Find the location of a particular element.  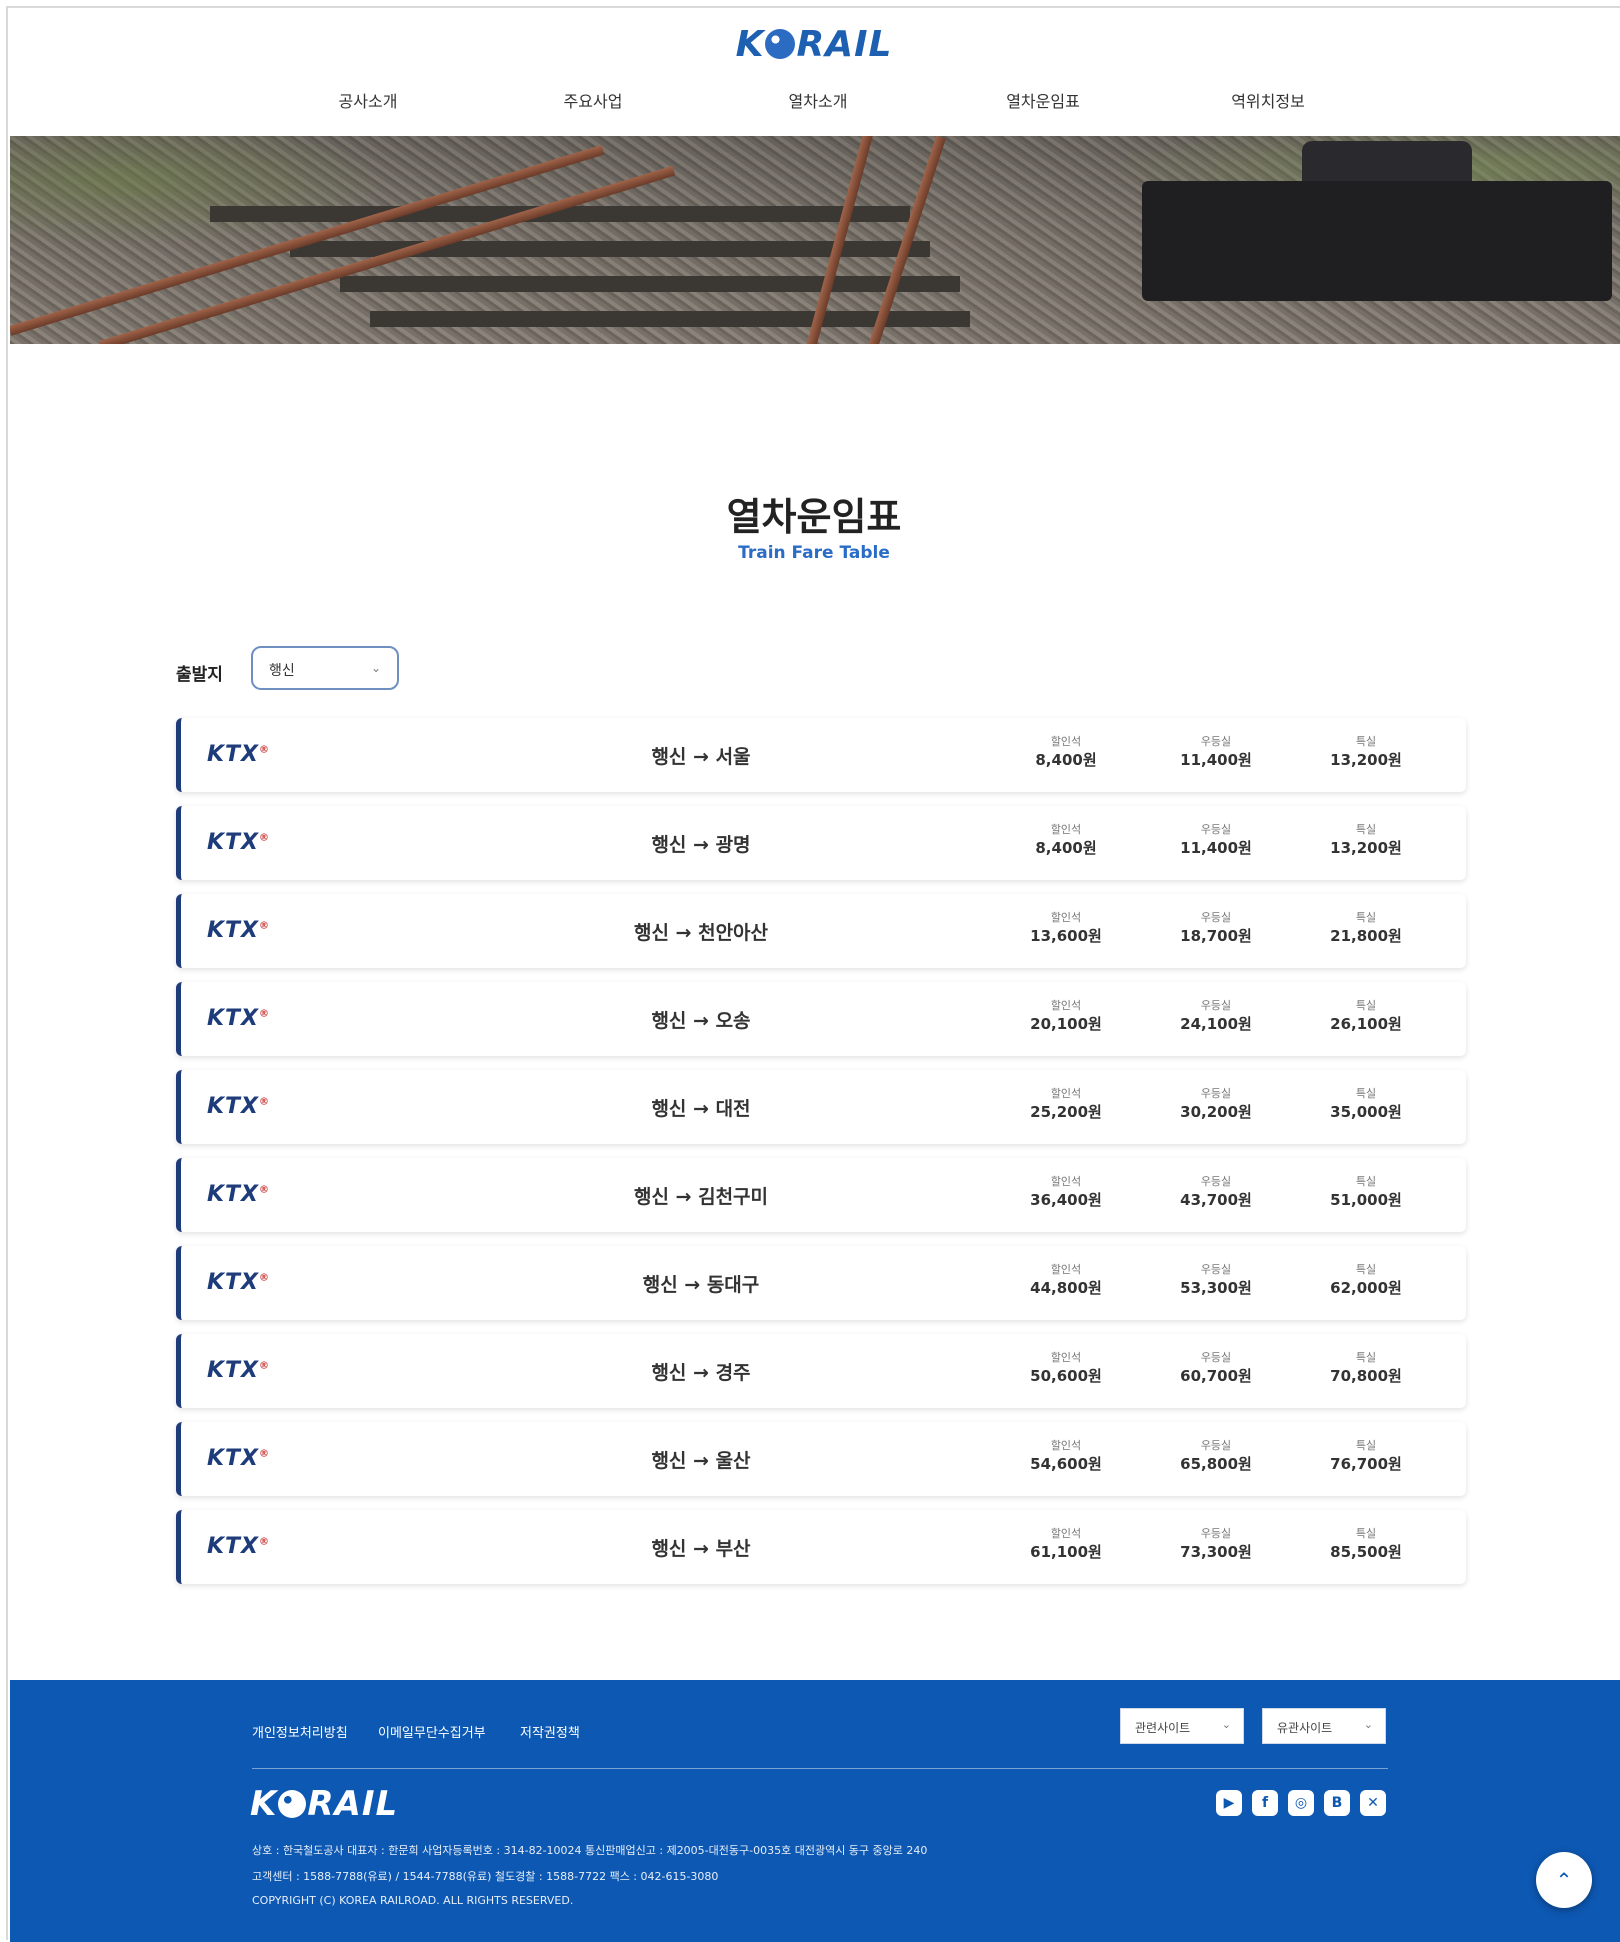

fare-row: KTX® 행신 → 광명 할인석 8,400원 우등실 11,400원 특실 13,200원 is located at coordinates (821, 843).